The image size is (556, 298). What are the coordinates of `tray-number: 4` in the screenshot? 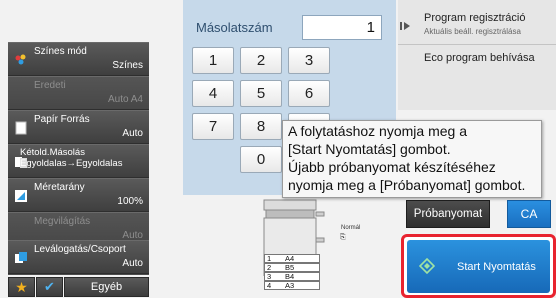 It's located at (269, 285).